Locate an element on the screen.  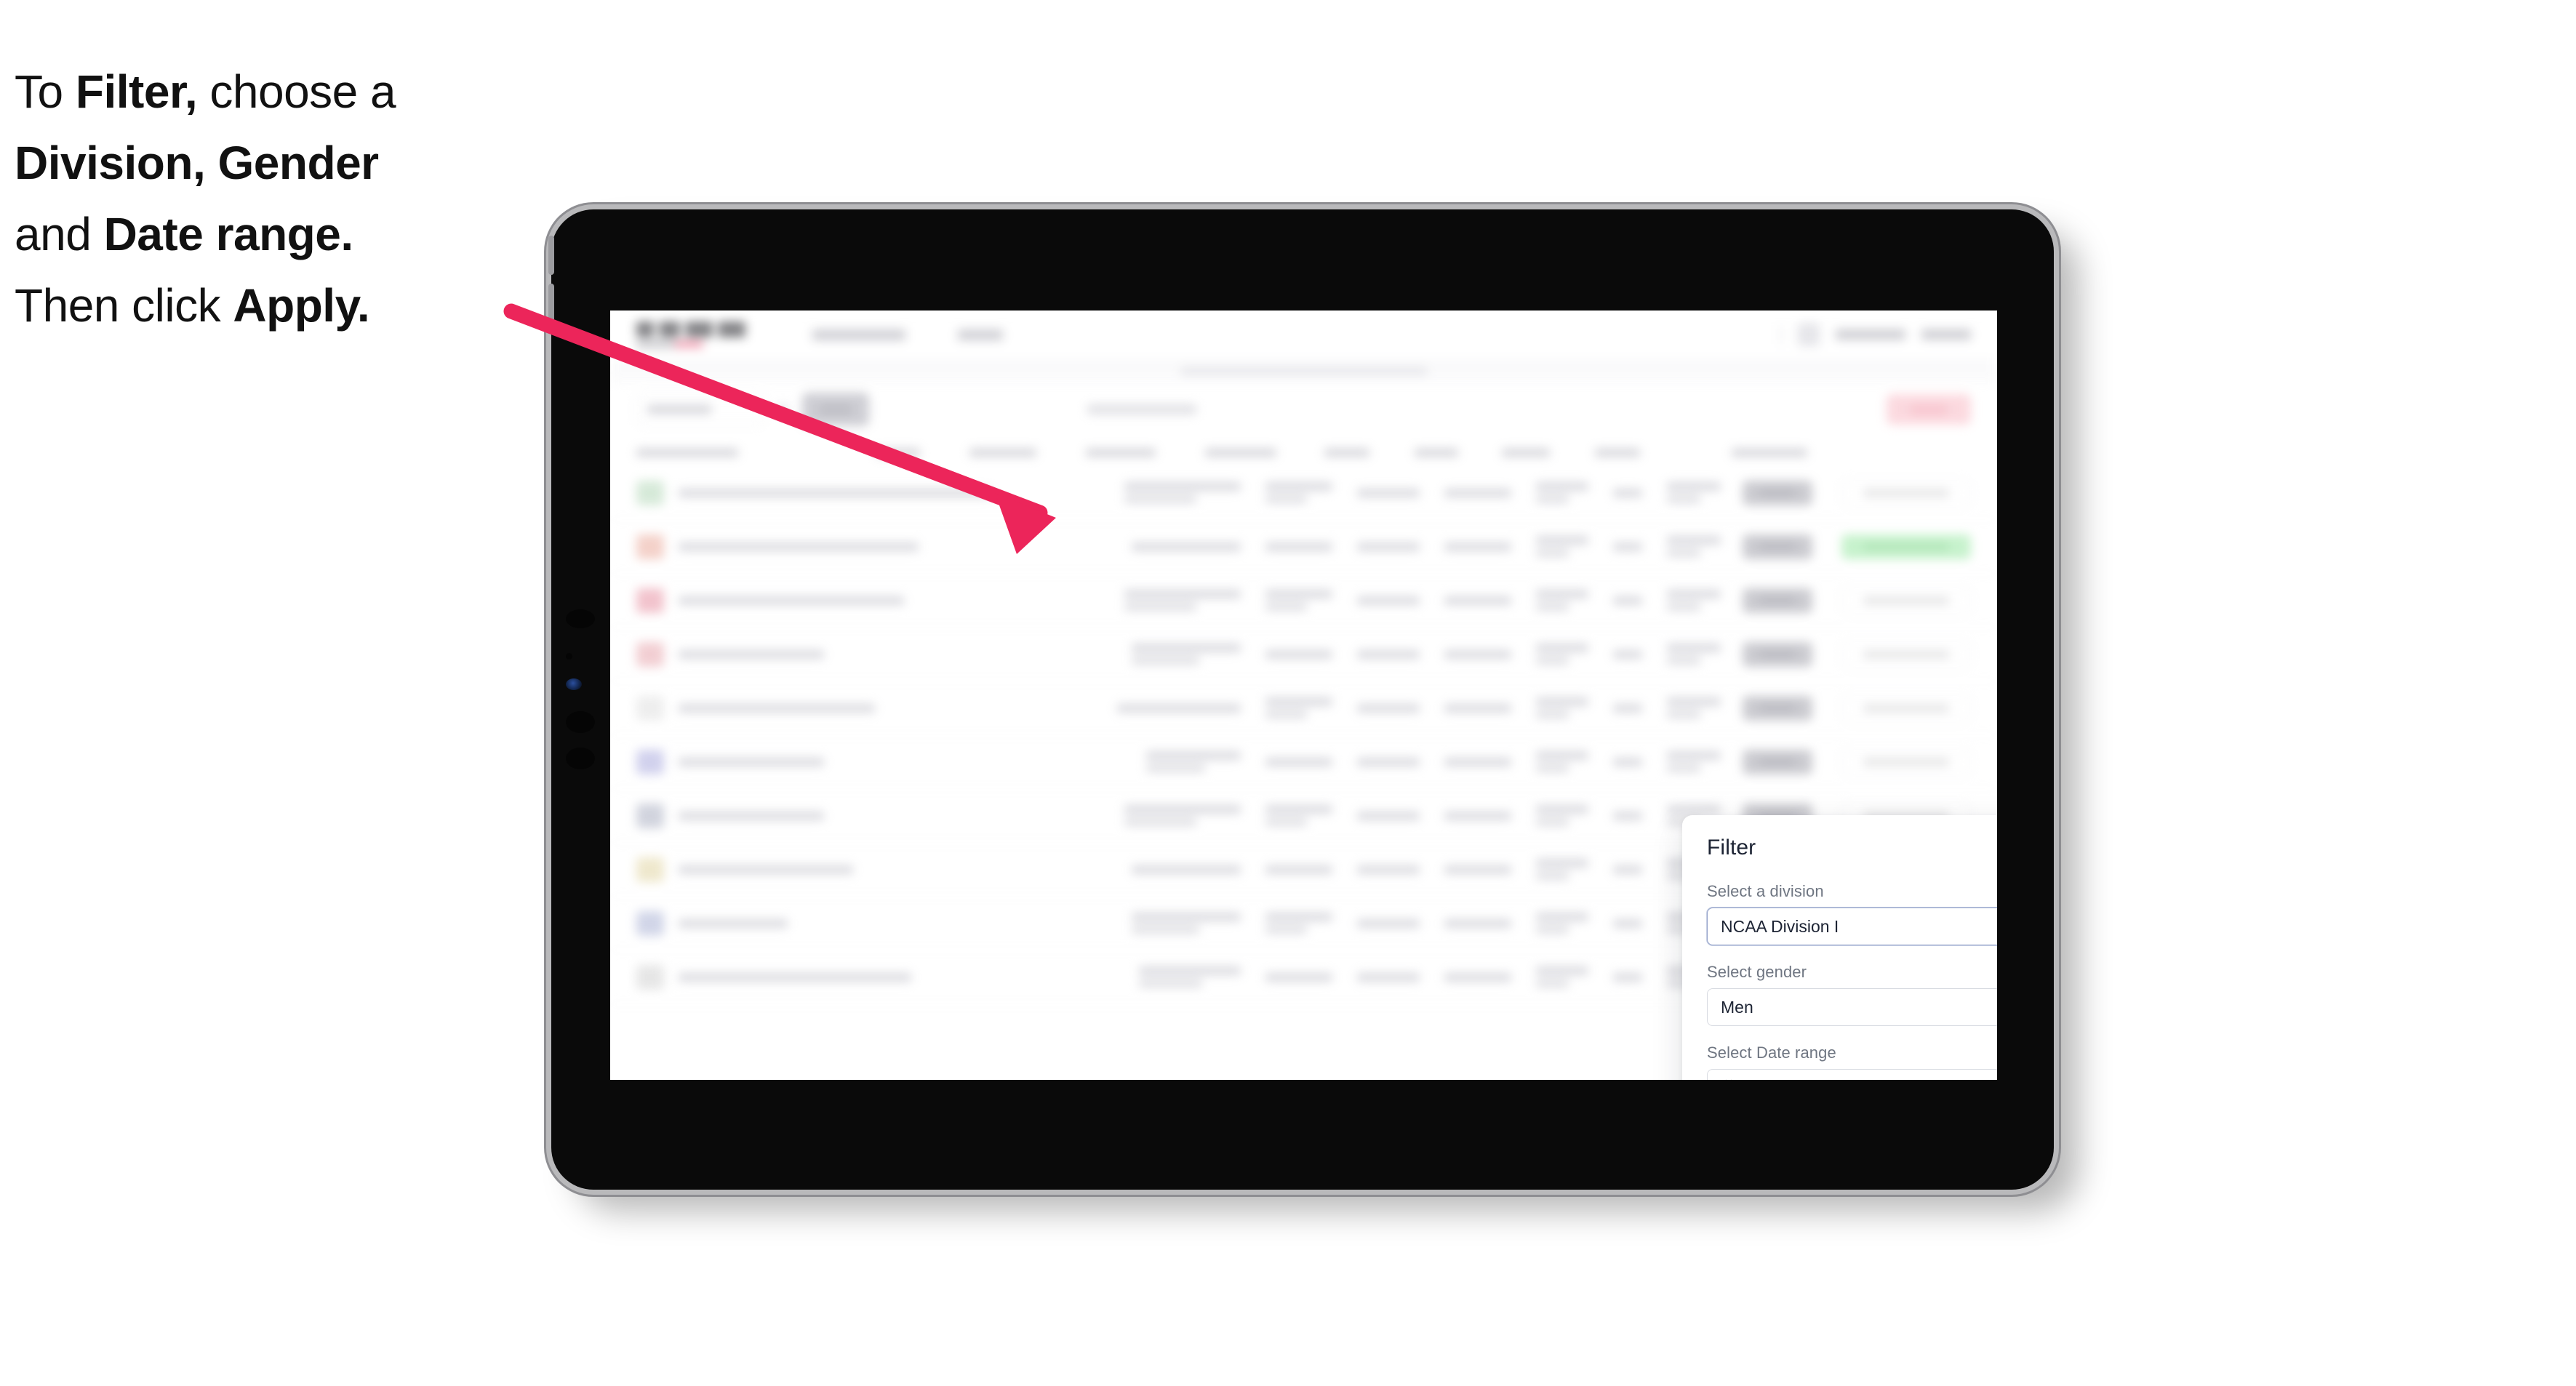
app-subbar is located at coordinates (1303, 371).